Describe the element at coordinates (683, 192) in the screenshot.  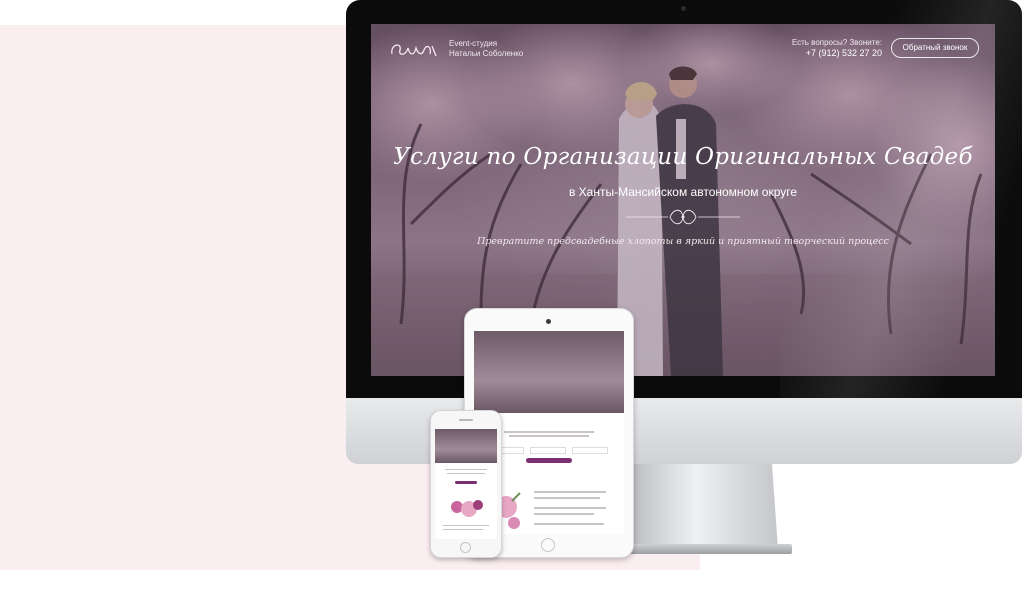
I see `hero-subtitle: в Ханты-Мансийском автономном округе` at that location.